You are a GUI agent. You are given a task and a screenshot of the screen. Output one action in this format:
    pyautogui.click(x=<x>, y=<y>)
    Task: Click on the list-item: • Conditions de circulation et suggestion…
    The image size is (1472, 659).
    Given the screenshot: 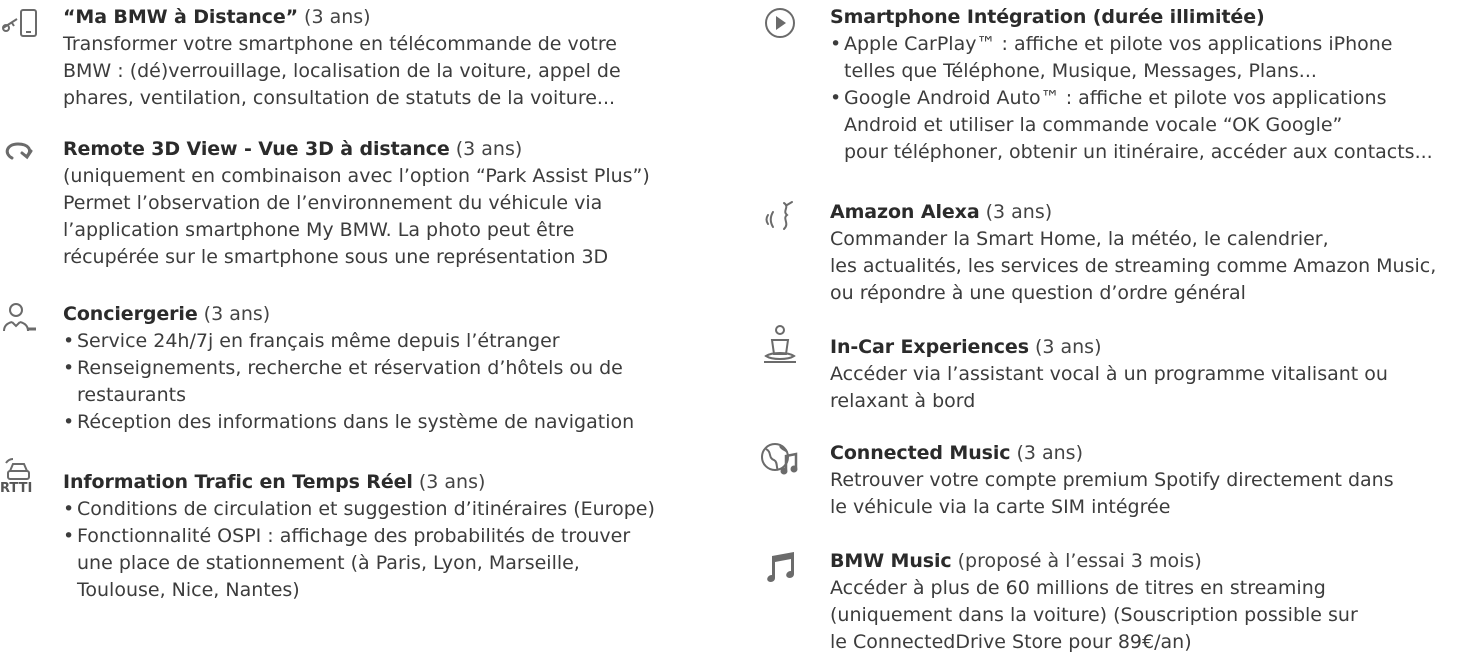 What is the action you would take?
    pyautogui.click(x=359, y=509)
    